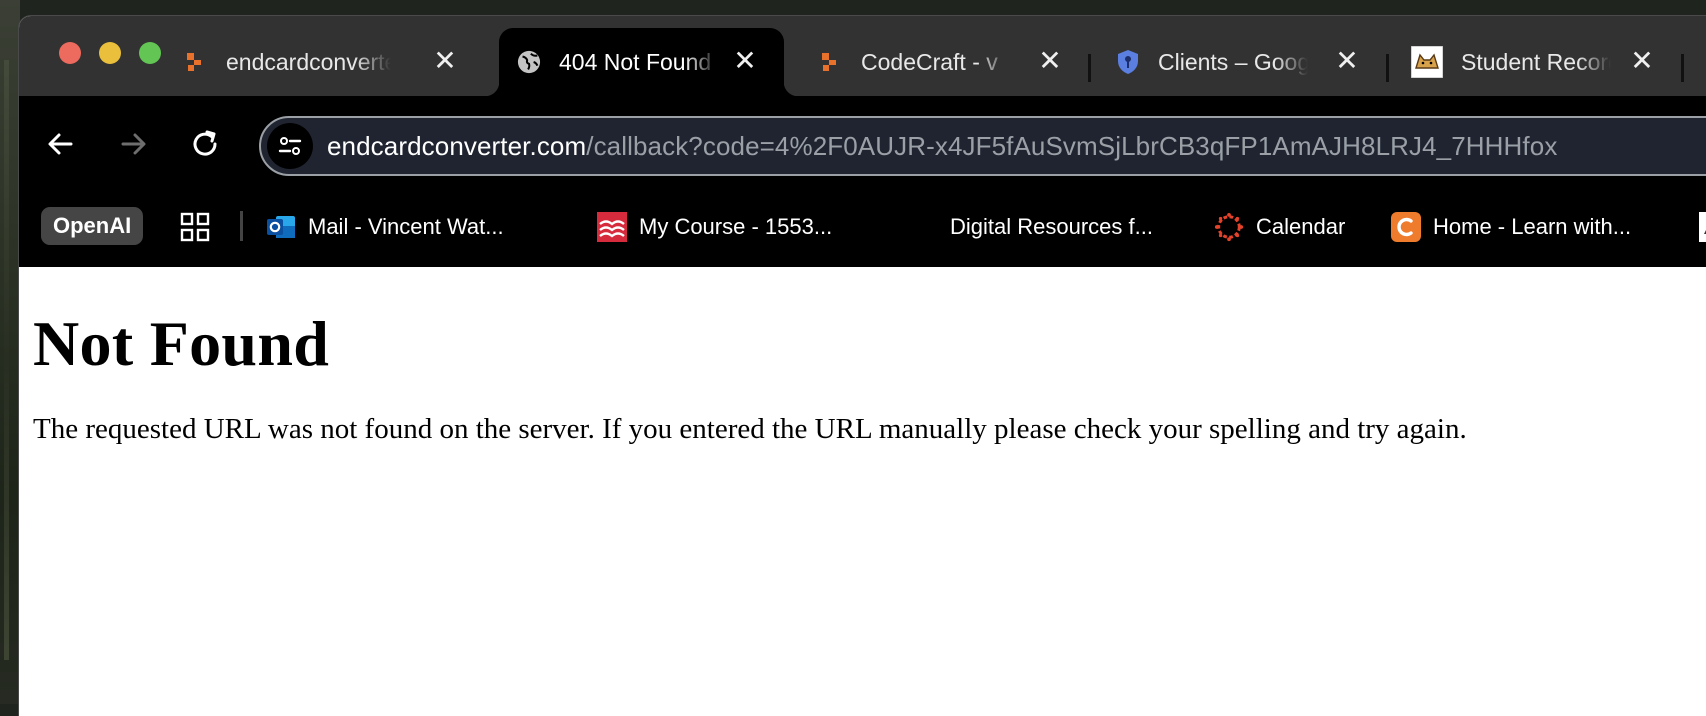  Describe the element at coordinates (196, 62) in the screenshot. I see `endcard-orange-icon` at that location.